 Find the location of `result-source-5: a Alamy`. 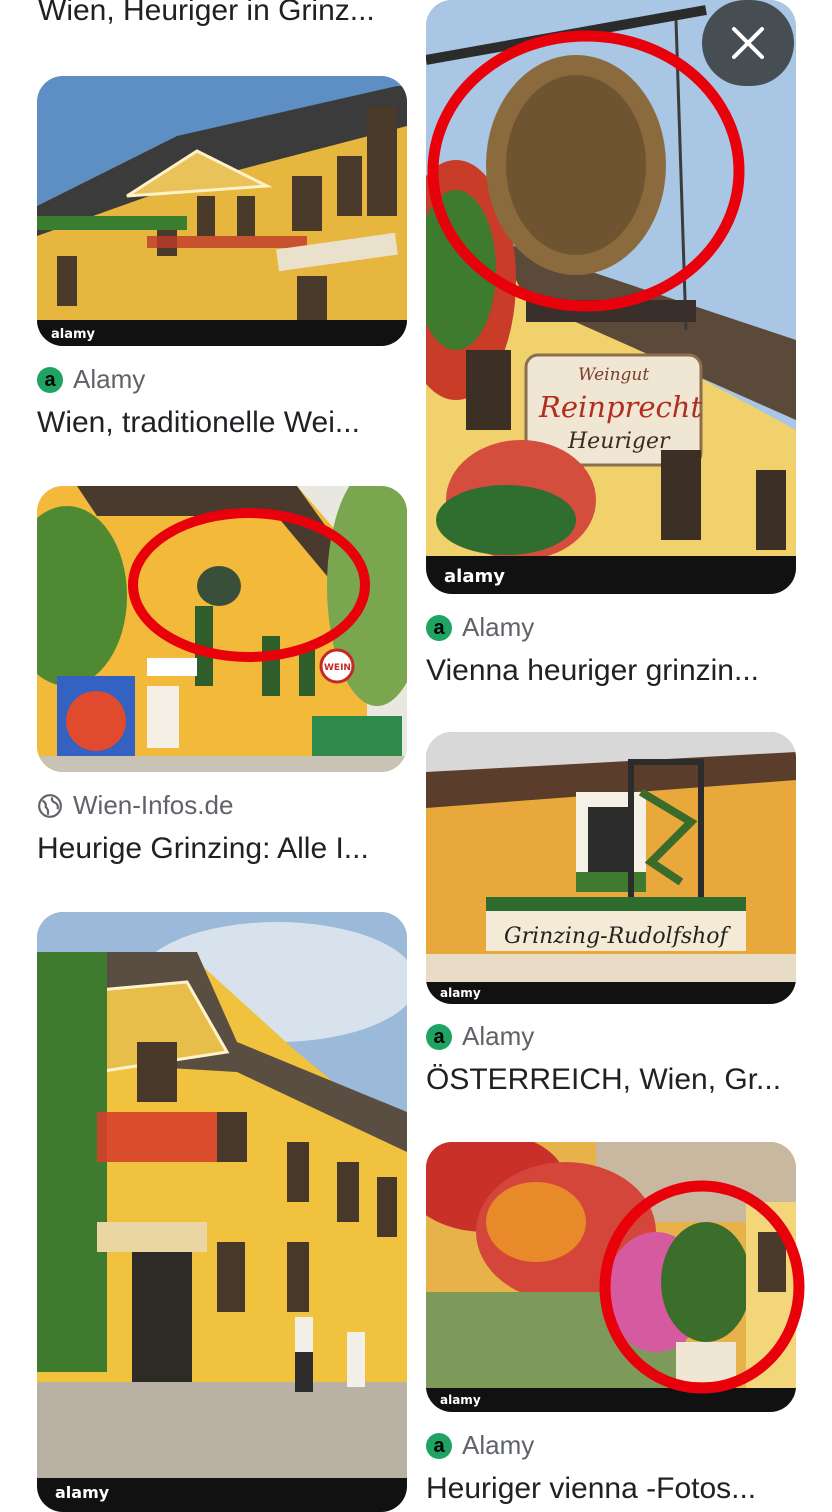

result-source-5: a Alamy is located at coordinates (480, 1036).